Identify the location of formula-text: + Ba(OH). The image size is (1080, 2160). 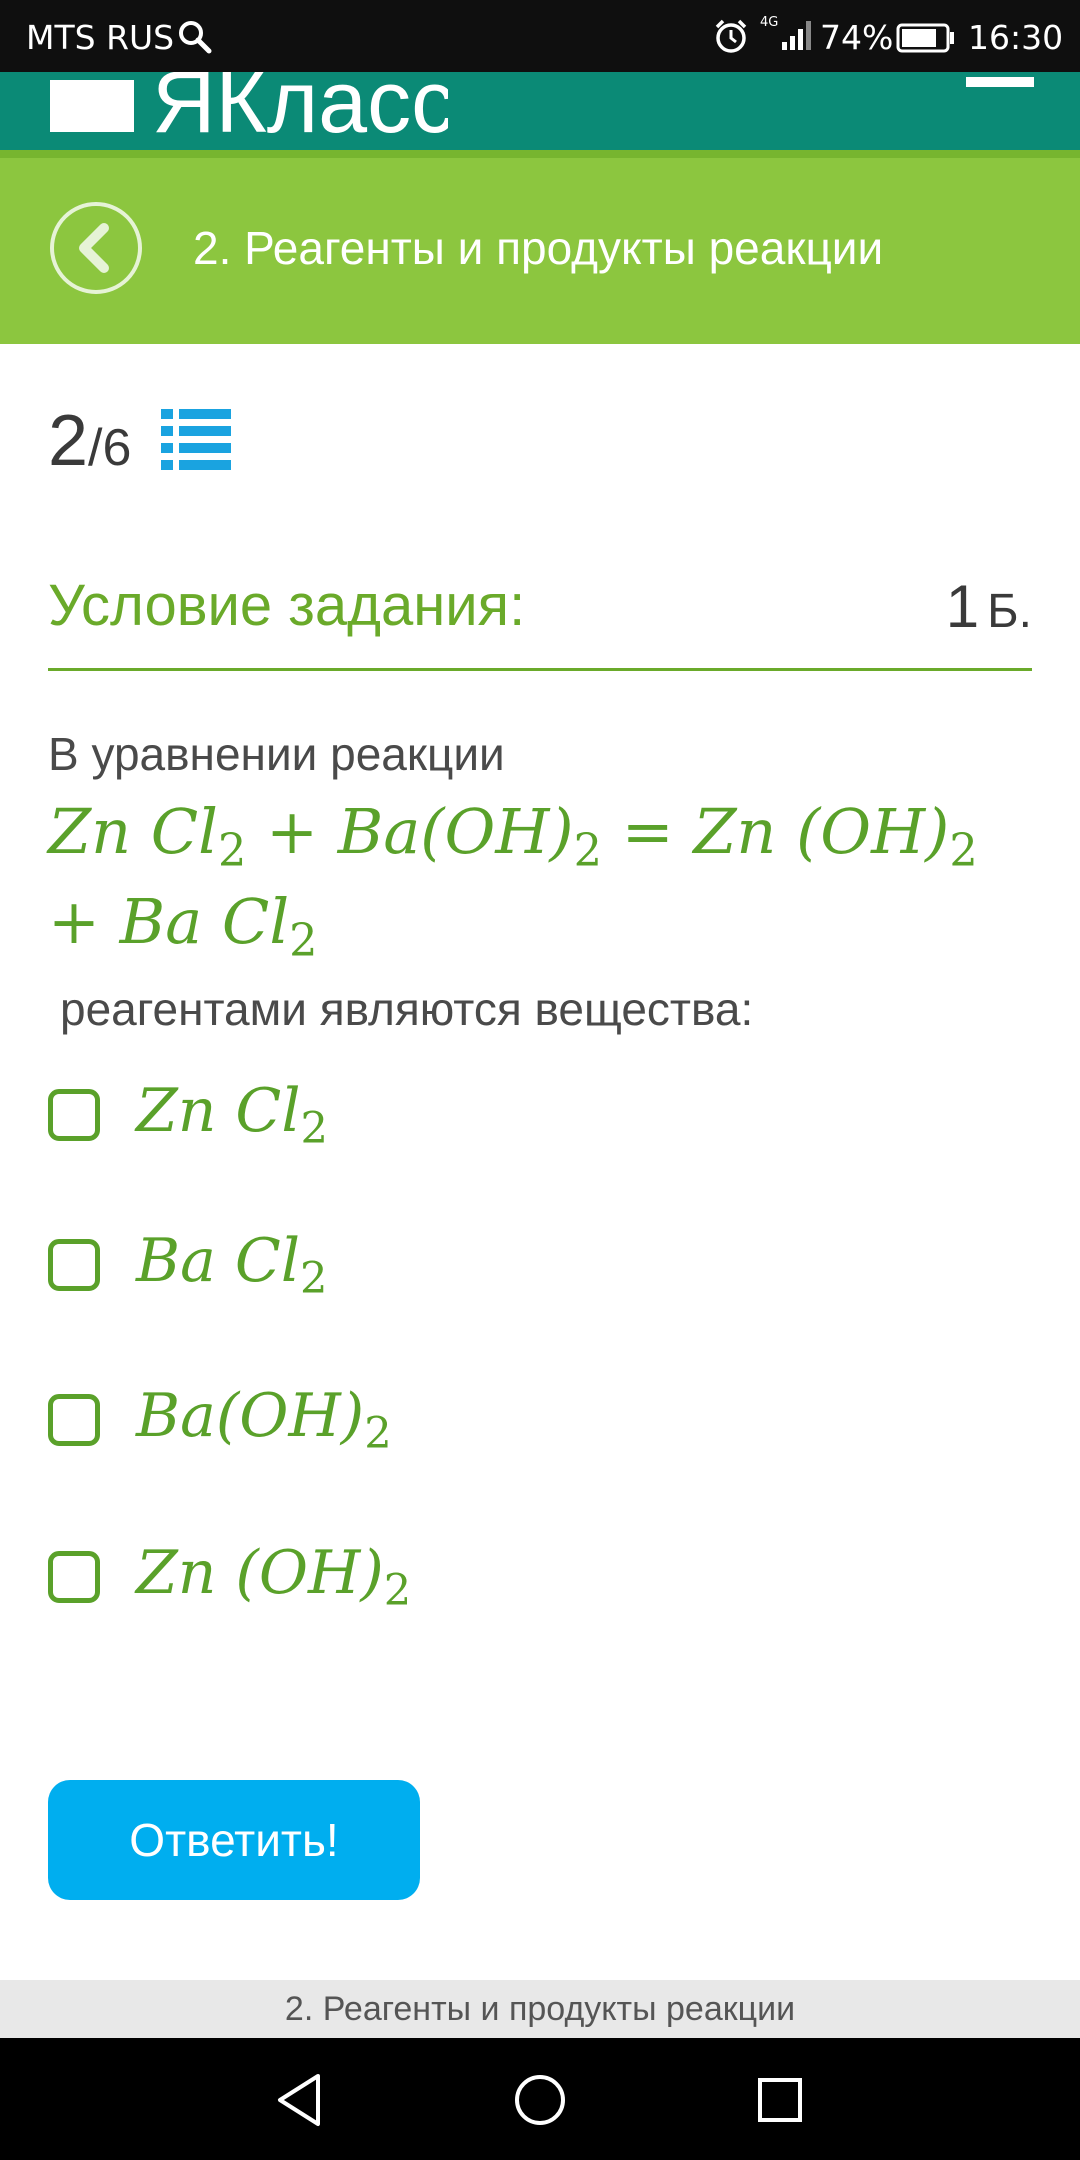
(410, 831).